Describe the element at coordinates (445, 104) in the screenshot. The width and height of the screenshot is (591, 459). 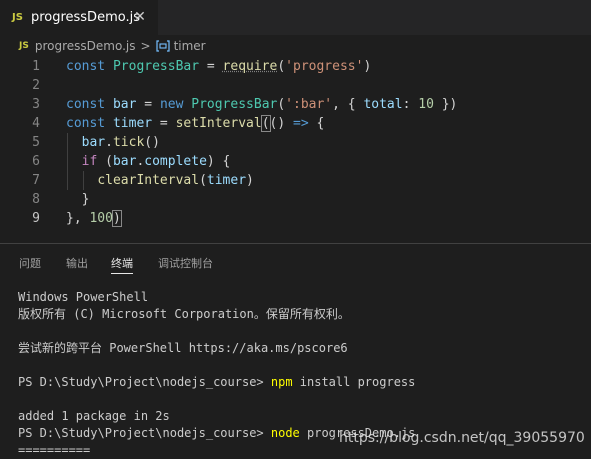
I see `code-token: })` at that location.